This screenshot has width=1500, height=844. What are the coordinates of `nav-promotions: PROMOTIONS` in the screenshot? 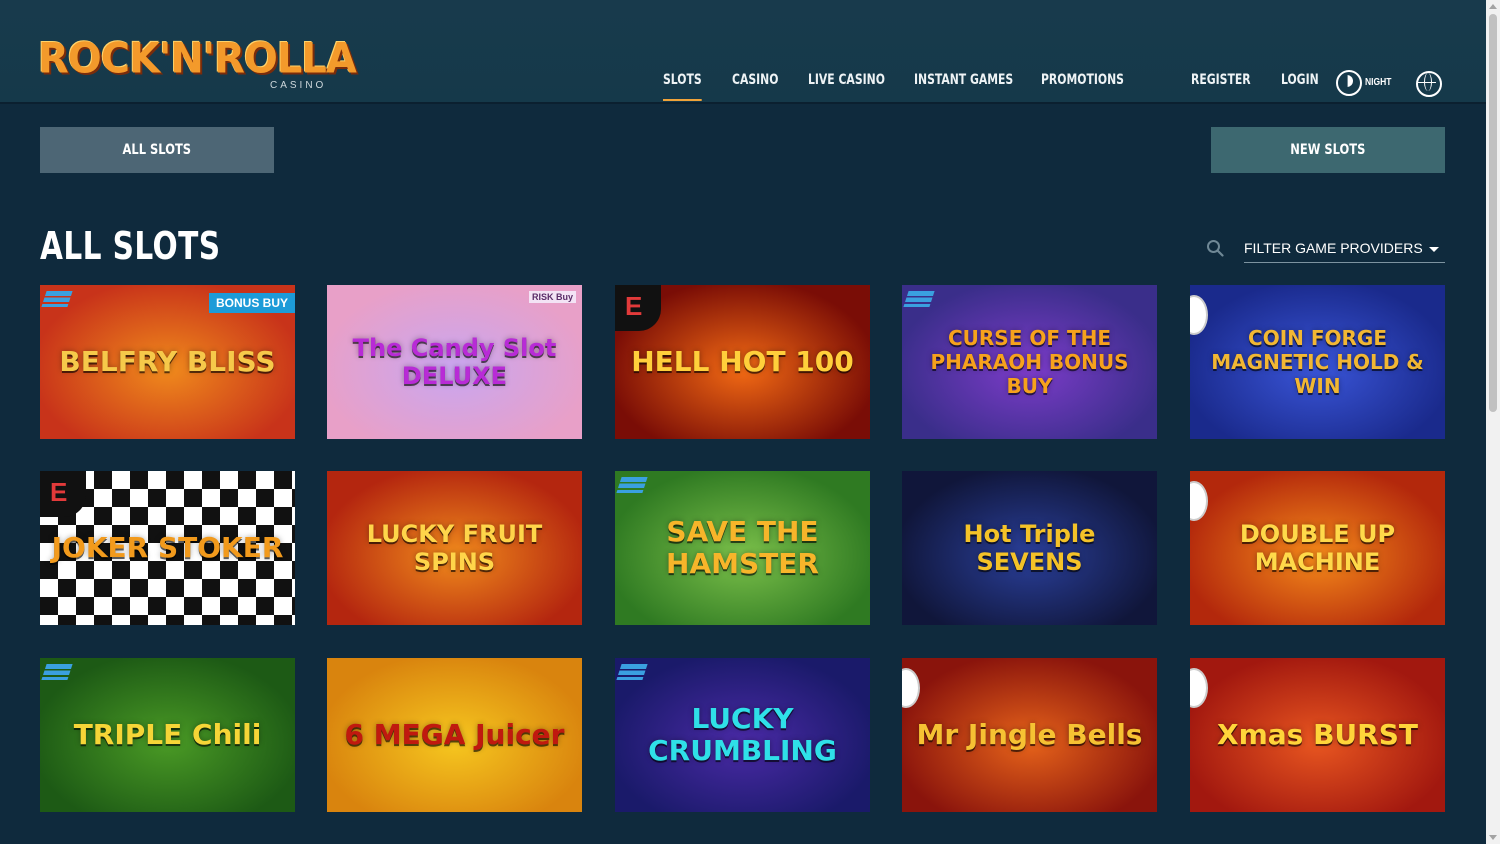 It's located at (1082, 80).